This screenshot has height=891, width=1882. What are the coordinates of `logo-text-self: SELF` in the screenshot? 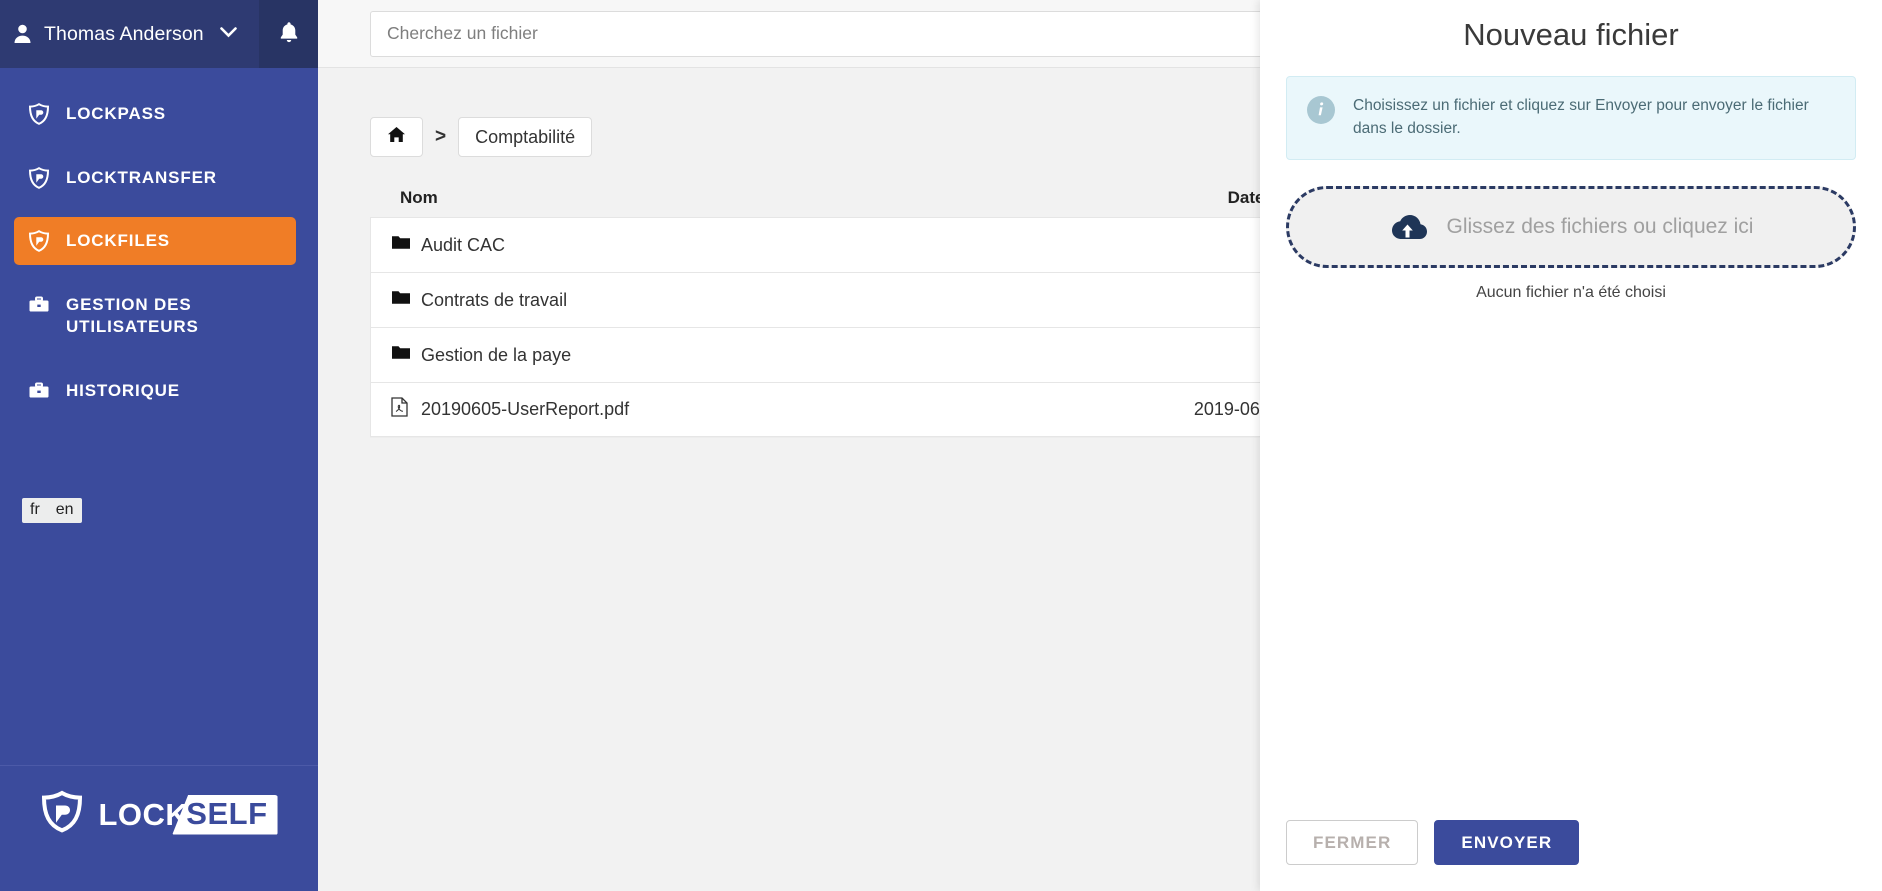 It's located at (225, 814).